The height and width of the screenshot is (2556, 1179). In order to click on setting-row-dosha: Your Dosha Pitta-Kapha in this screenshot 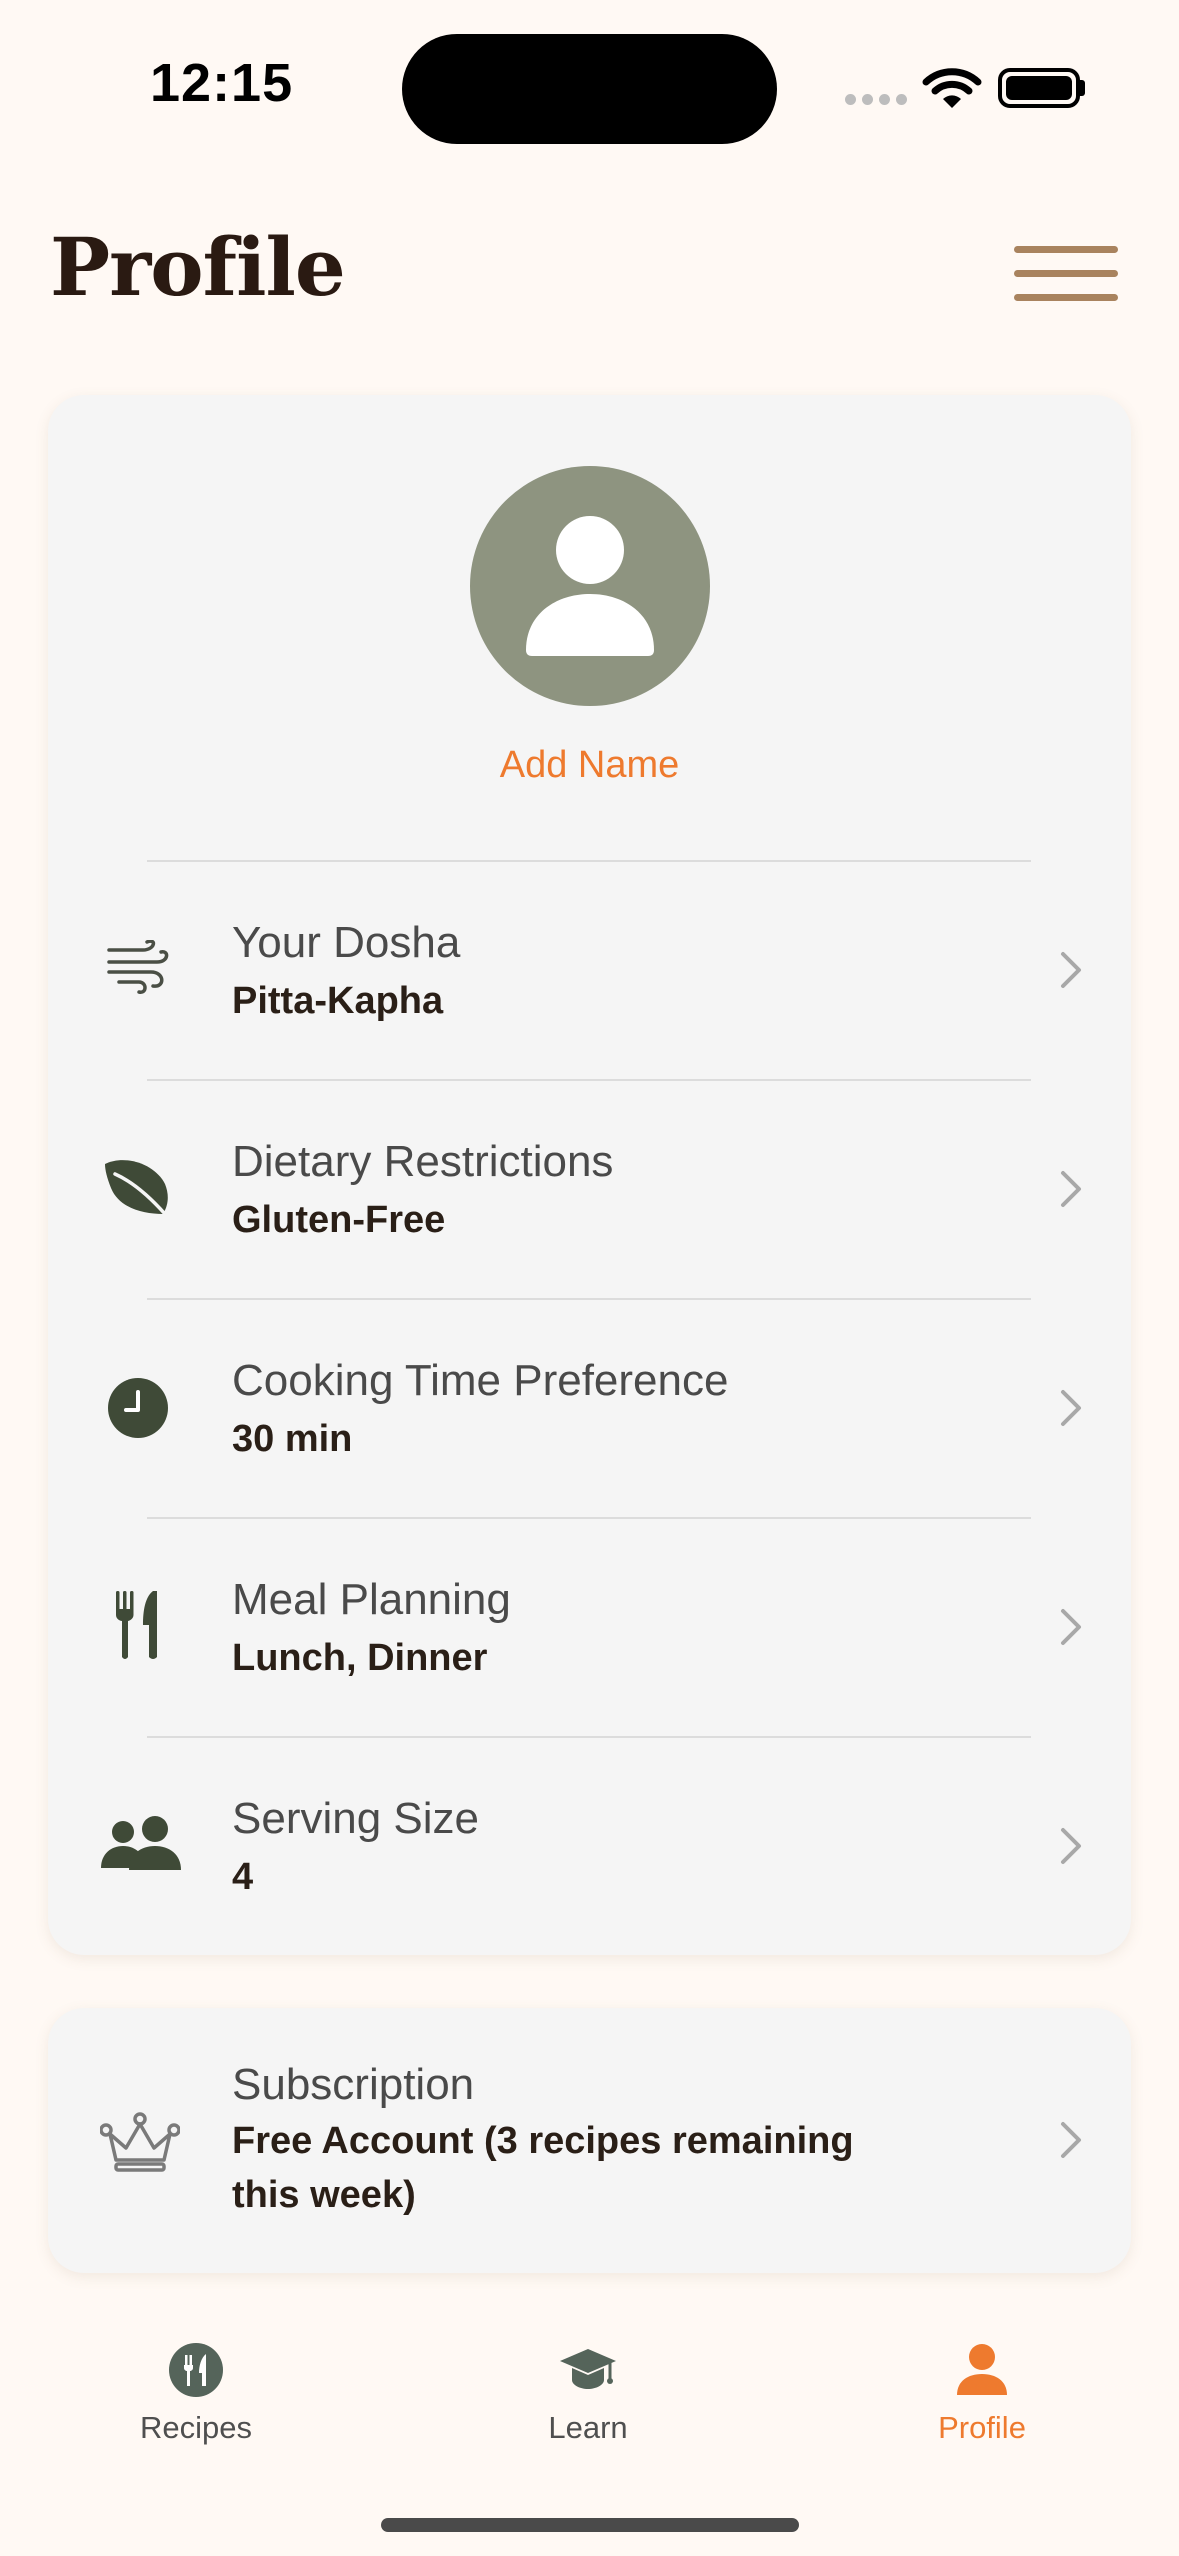, I will do `click(589, 969)`.